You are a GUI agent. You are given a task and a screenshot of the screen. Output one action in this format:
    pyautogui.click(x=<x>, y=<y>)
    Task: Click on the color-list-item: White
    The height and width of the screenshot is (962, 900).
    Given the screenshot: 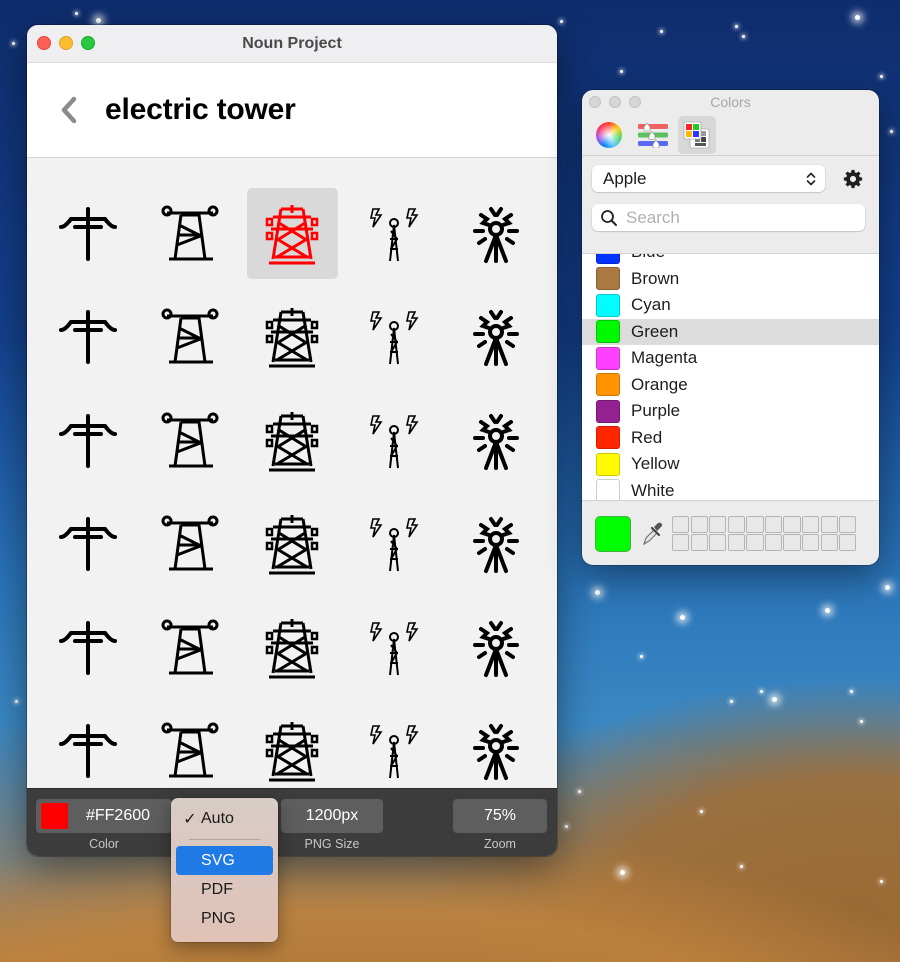 What is the action you would take?
    pyautogui.click(x=730, y=489)
    